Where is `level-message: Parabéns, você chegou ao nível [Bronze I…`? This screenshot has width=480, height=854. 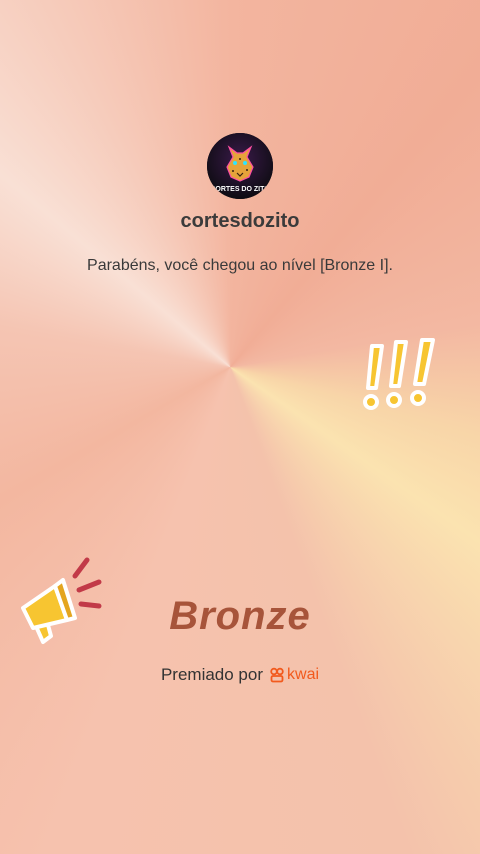 level-message: Parabéns, você chegou ao nível [Bronze I… is located at coordinates (240, 265).